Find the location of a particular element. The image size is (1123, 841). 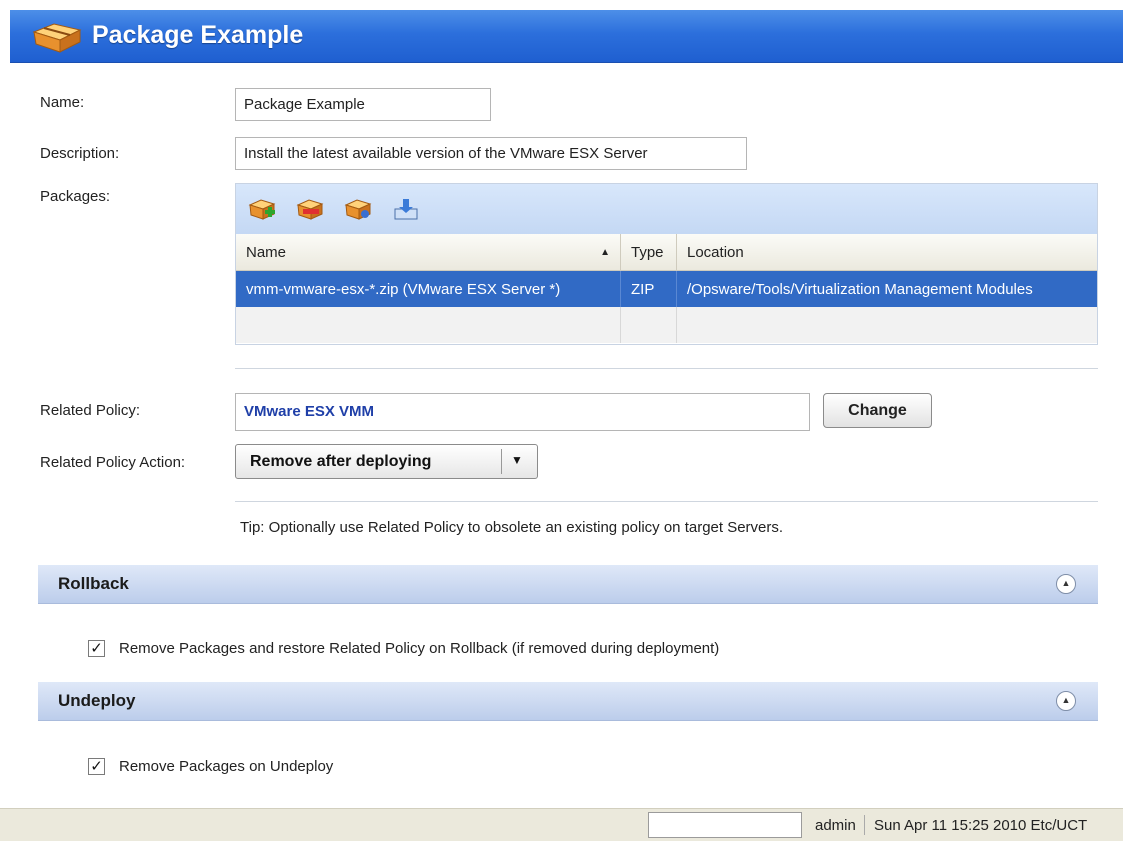

name-field: Package Example is located at coordinates (363, 104).